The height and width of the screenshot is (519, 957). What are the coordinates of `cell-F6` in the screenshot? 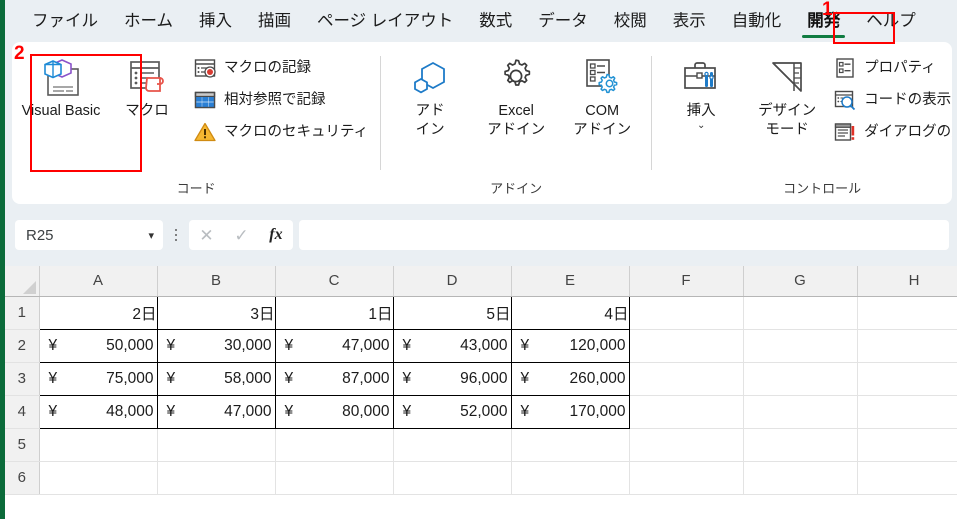 It's located at (686, 478).